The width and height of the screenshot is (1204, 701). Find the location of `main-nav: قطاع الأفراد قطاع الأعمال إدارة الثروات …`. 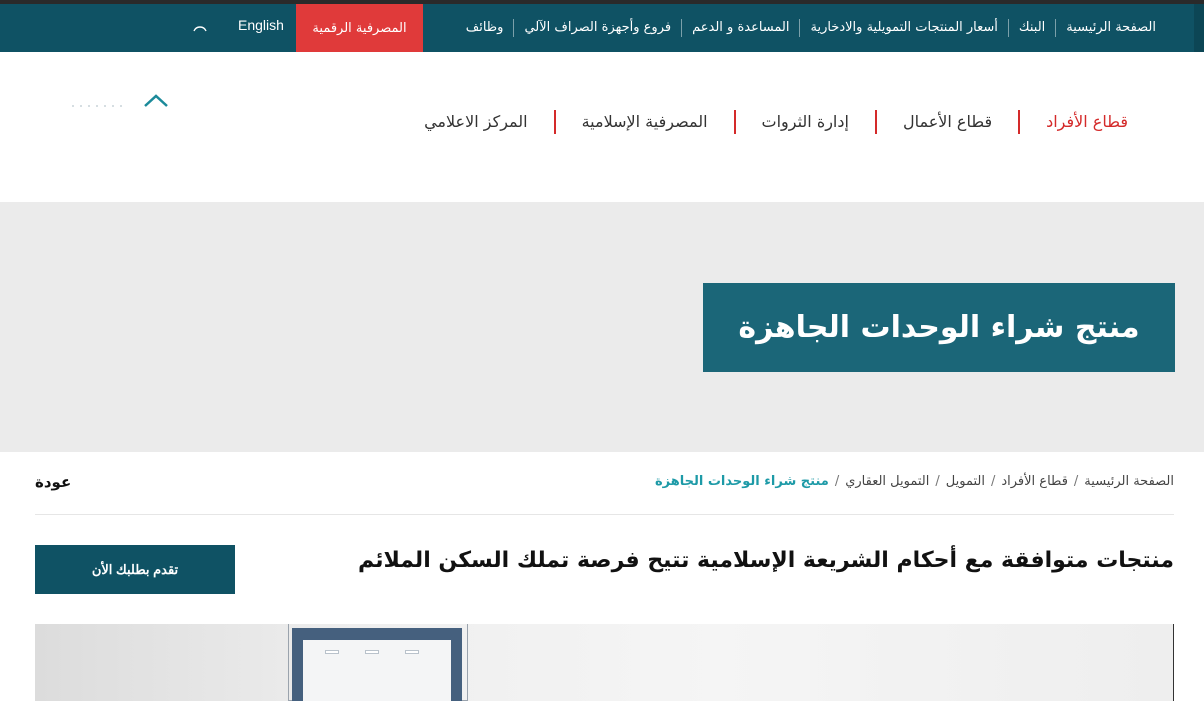

main-nav: قطاع الأفراد قطاع الأعمال إدارة الثروات … is located at coordinates (776, 122).